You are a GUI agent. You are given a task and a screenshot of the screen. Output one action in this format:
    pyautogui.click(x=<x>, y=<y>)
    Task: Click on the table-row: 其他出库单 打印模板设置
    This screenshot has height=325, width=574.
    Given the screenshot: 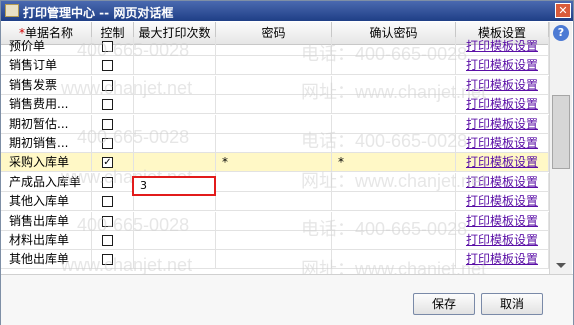 What is the action you would take?
    pyautogui.click(x=275, y=260)
    